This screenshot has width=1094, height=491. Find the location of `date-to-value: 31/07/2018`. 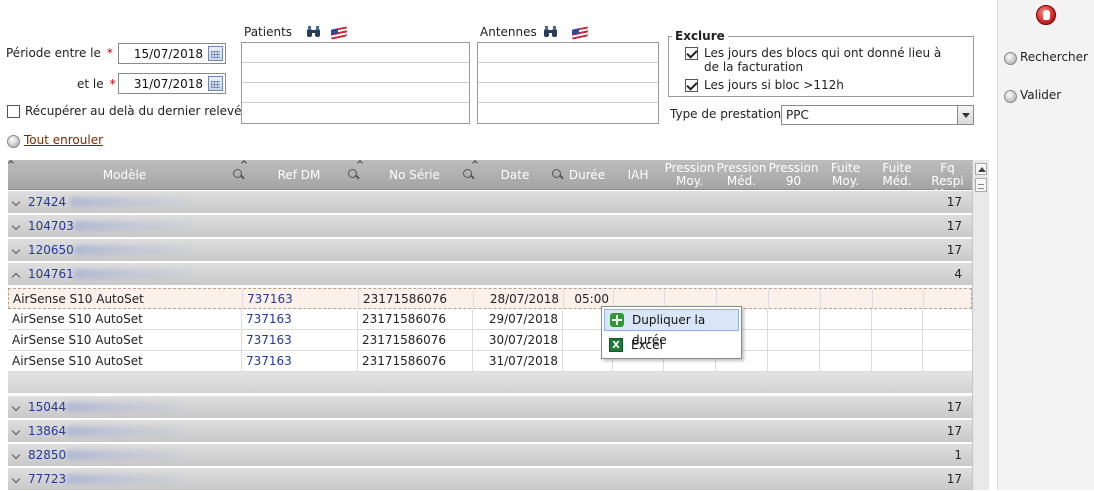

date-to-value: 31/07/2018 is located at coordinates (168, 84).